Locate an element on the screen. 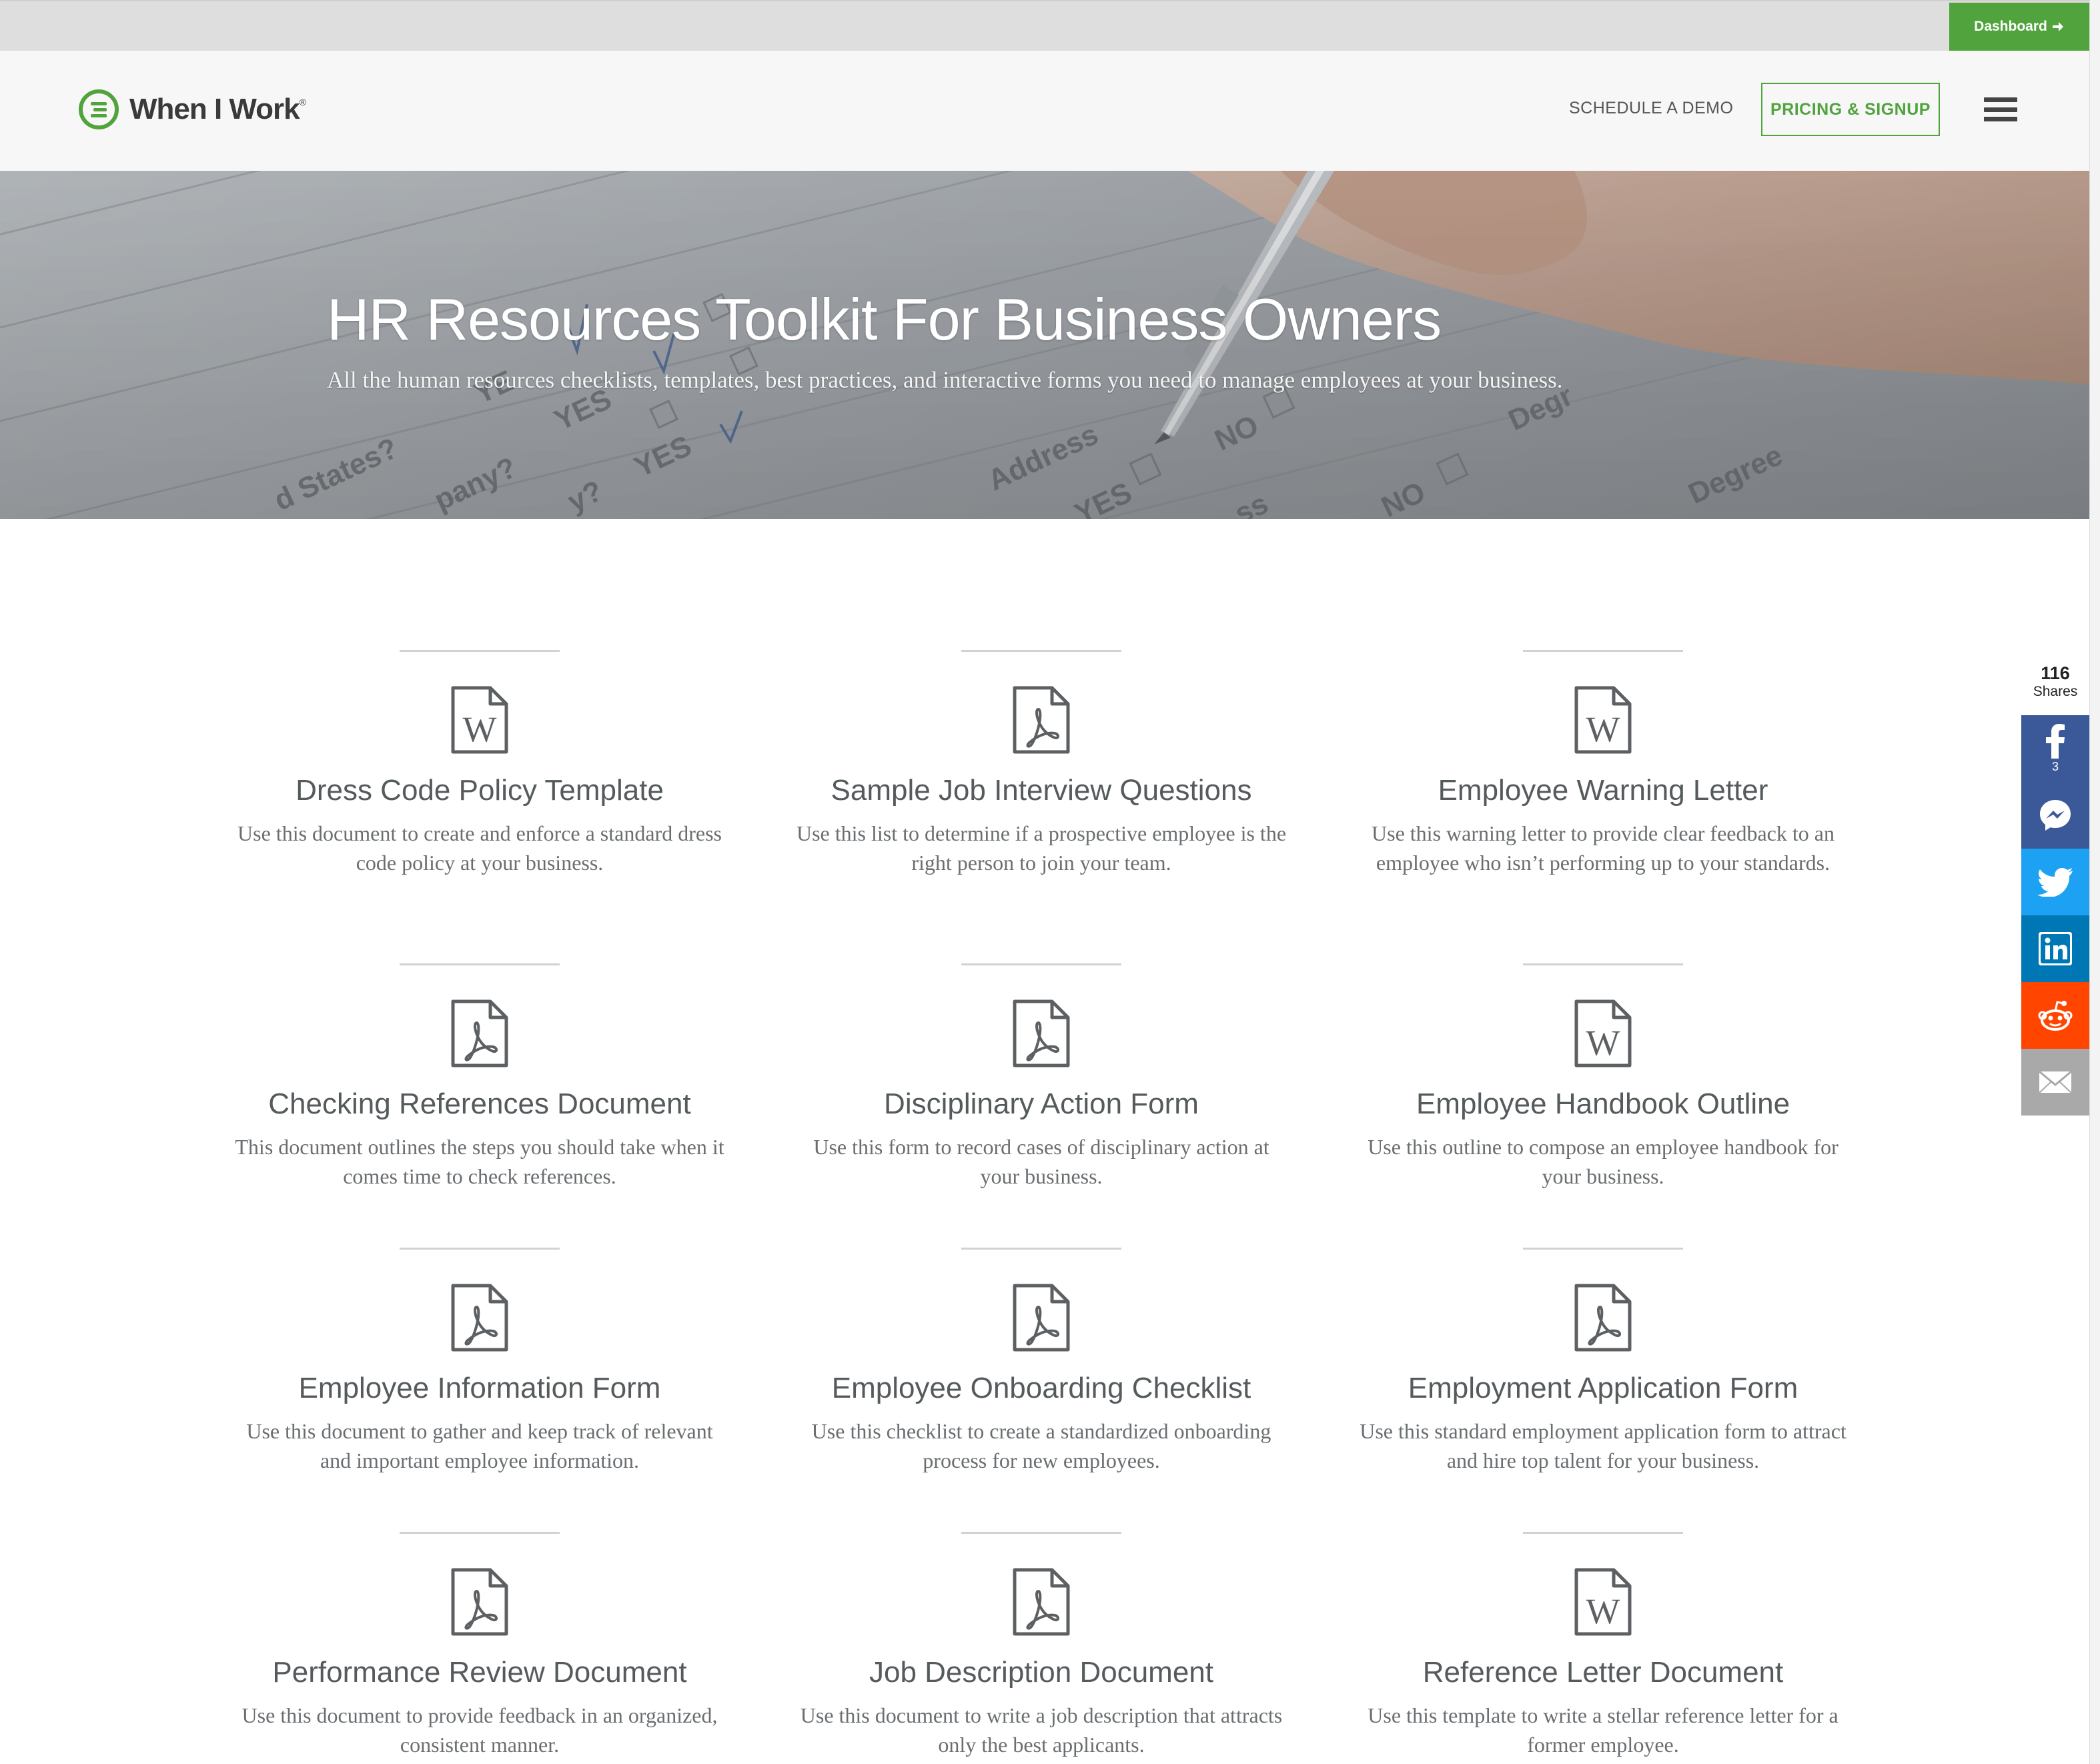 Image resolution: width=2100 pixels, height=1764 pixels. resource-title: Employment Application Form is located at coordinates (1603, 1388).